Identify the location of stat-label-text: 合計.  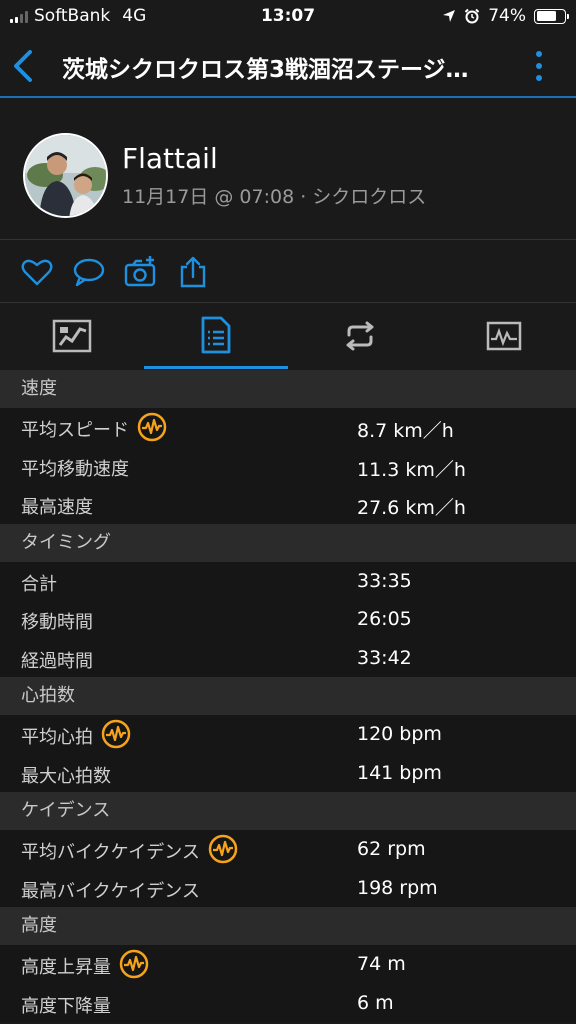
(39, 584).